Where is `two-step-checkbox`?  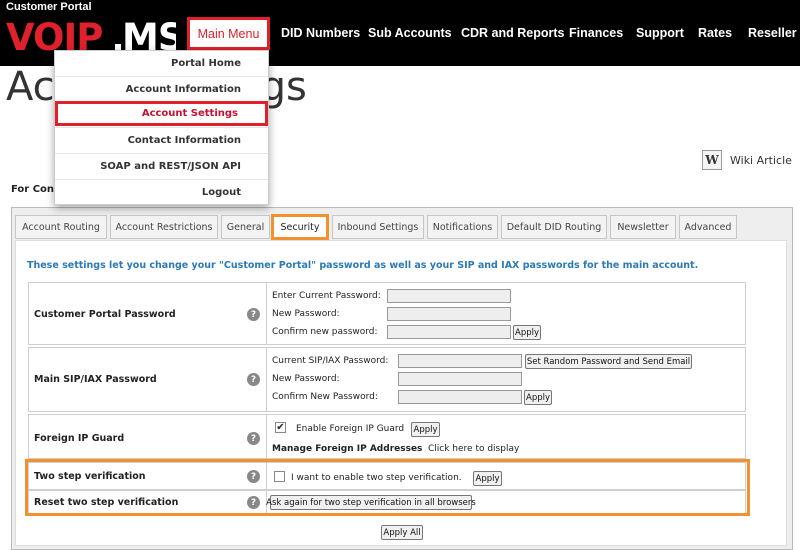 two-step-checkbox is located at coordinates (279, 476).